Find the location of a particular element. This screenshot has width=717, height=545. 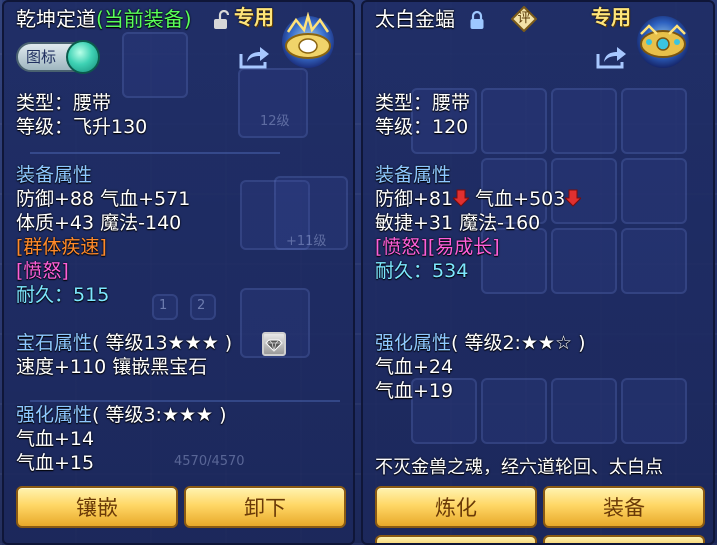

item-name-title: 乾坤定道(当前装备) is located at coordinates (104, 19).